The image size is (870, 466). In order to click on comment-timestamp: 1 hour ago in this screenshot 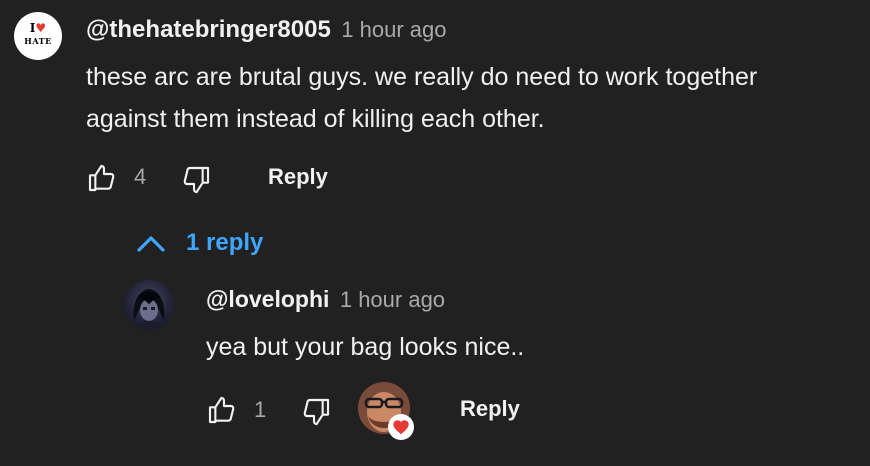, I will do `click(393, 29)`.